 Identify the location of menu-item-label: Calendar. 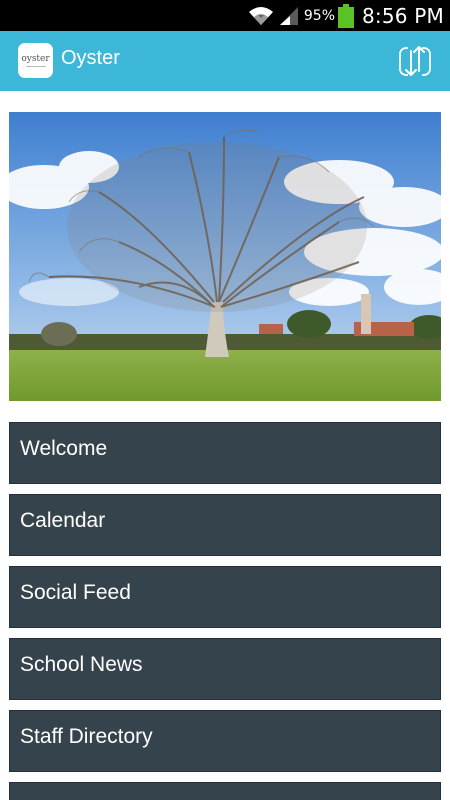
(63, 520).